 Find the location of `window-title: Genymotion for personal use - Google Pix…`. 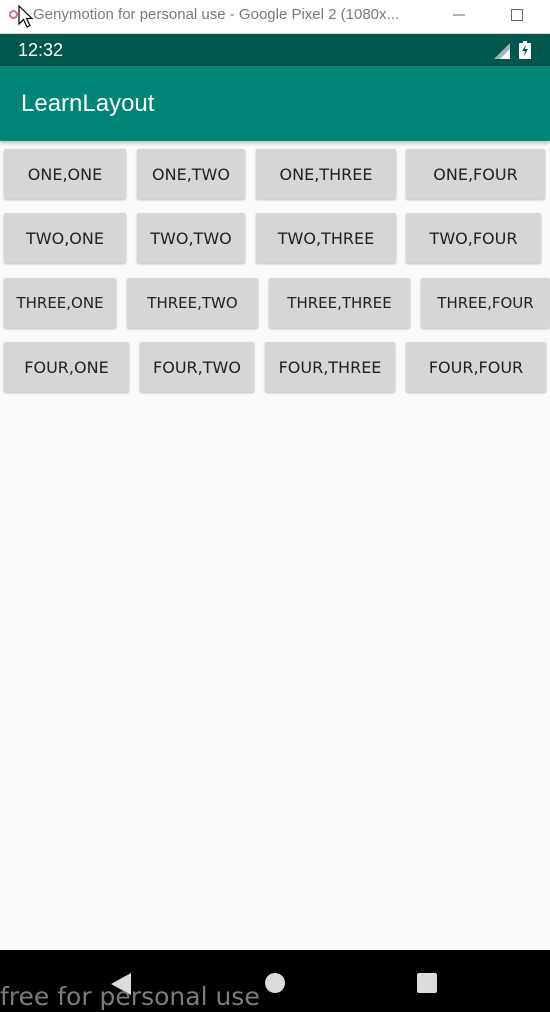

window-title: Genymotion for personal use - Google Pix… is located at coordinates (216, 14).